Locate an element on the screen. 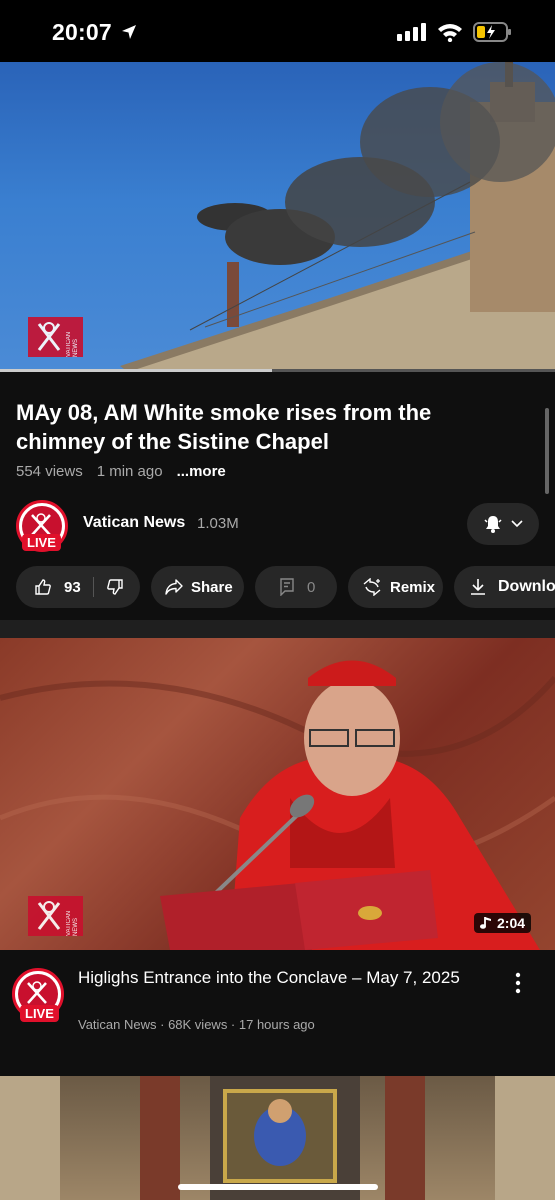 The width and height of the screenshot is (555, 1200). status-bar: 20:07 is located at coordinates (277, 31).